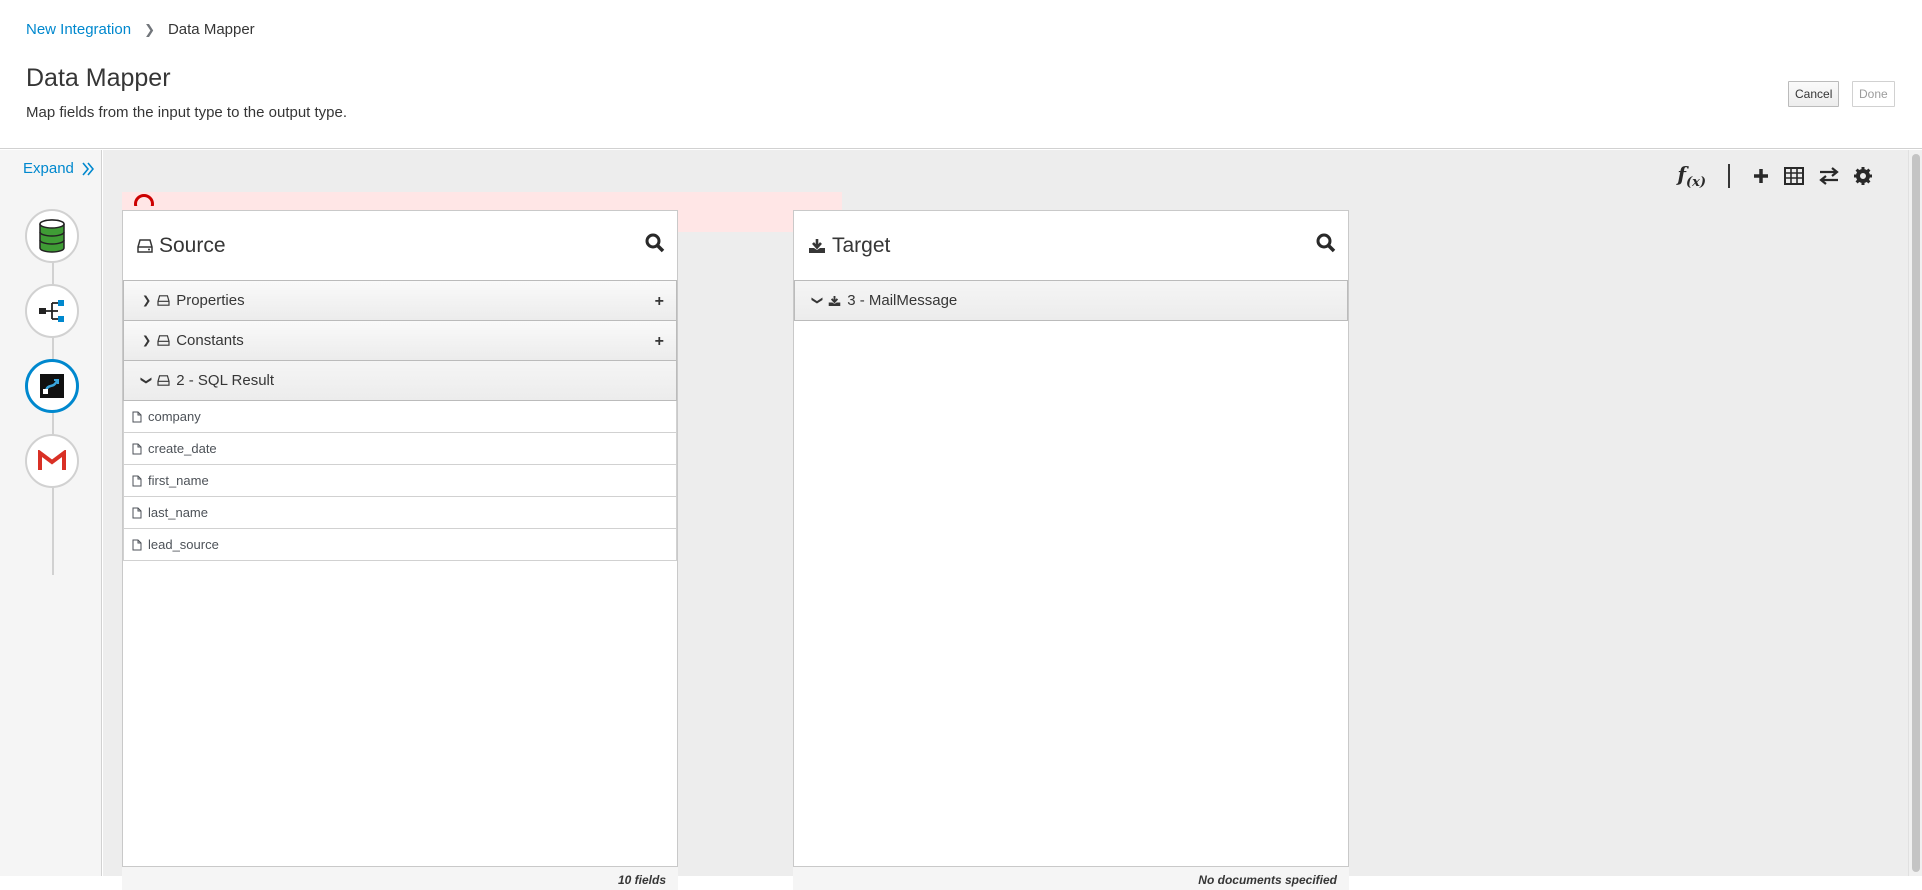  I want to click on add-constant-icon: +, so click(659, 342).